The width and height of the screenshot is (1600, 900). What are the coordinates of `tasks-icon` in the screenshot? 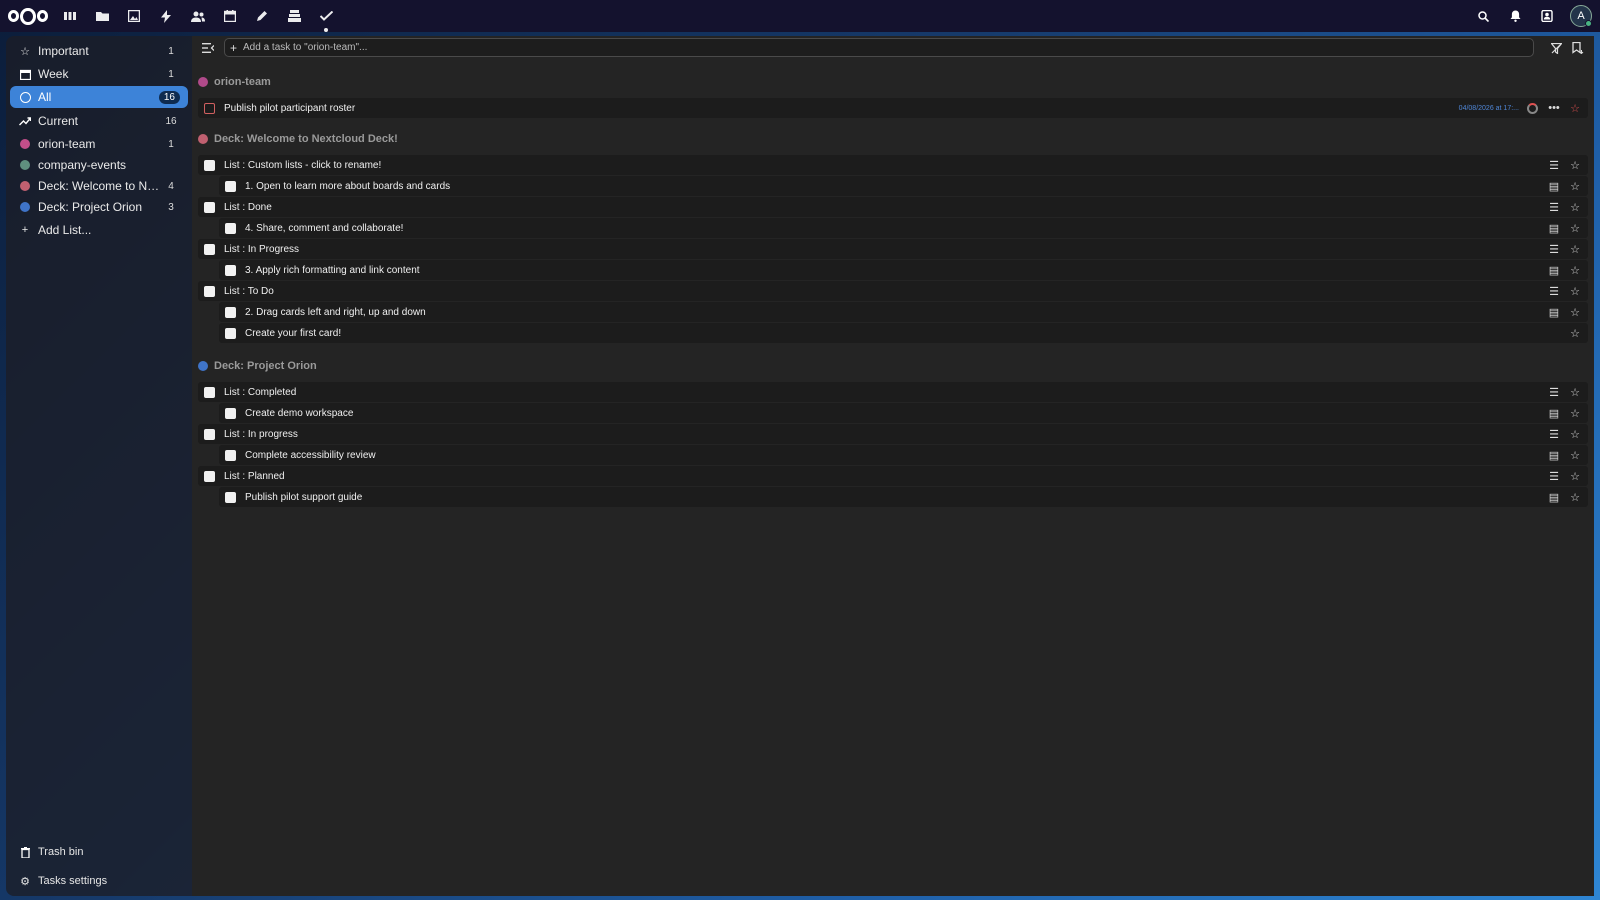 It's located at (326, 19).